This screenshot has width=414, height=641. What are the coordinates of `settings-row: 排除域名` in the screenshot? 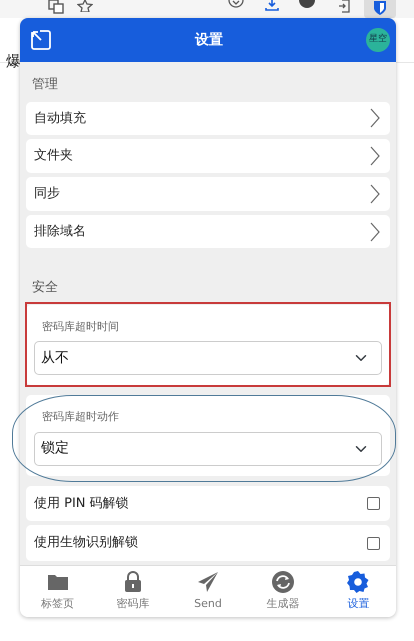 It's located at (208, 231).